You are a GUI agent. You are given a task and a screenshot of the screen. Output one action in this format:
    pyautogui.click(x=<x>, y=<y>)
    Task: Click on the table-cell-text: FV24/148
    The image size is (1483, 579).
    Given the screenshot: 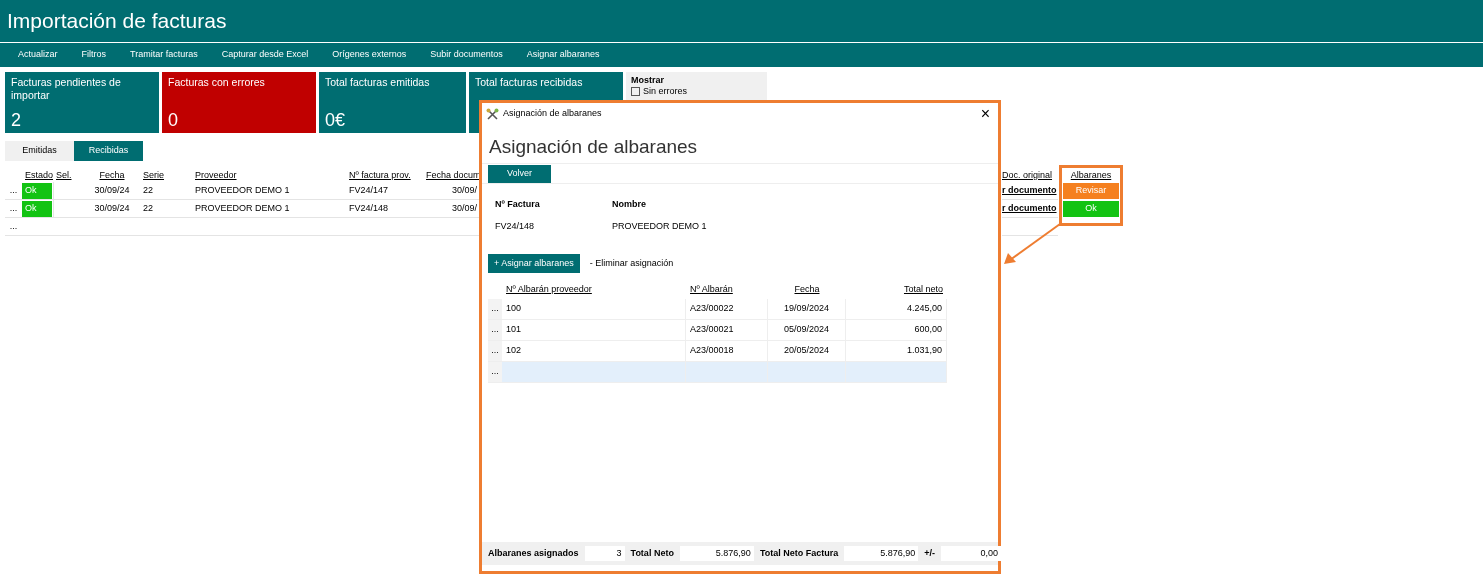 What is the action you would take?
    pyautogui.click(x=369, y=208)
    